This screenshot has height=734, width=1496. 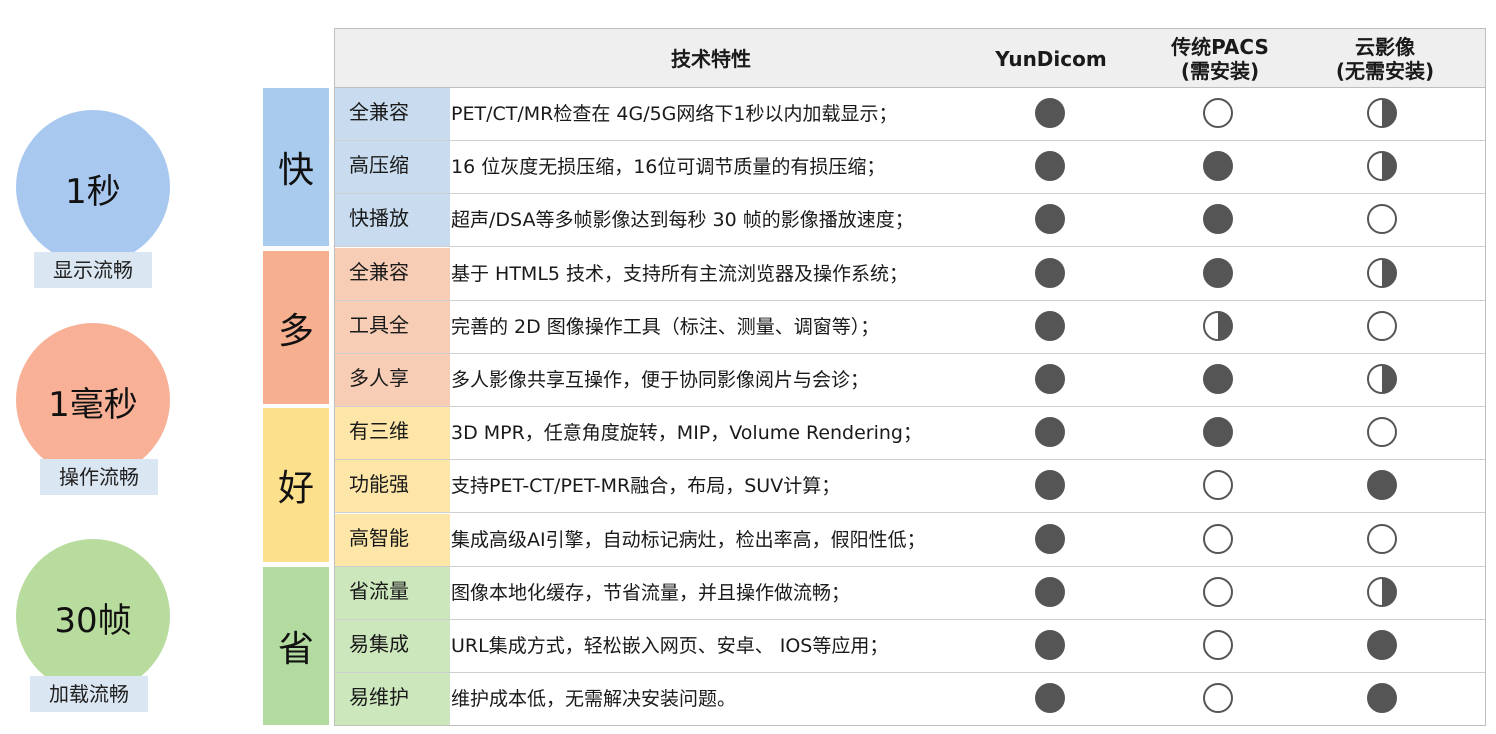 I want to click on table-row: 全兼容 PET/CT/MR检查在 4G/5G网络下1秒以内加载显示；, so click(x=910, y=114).